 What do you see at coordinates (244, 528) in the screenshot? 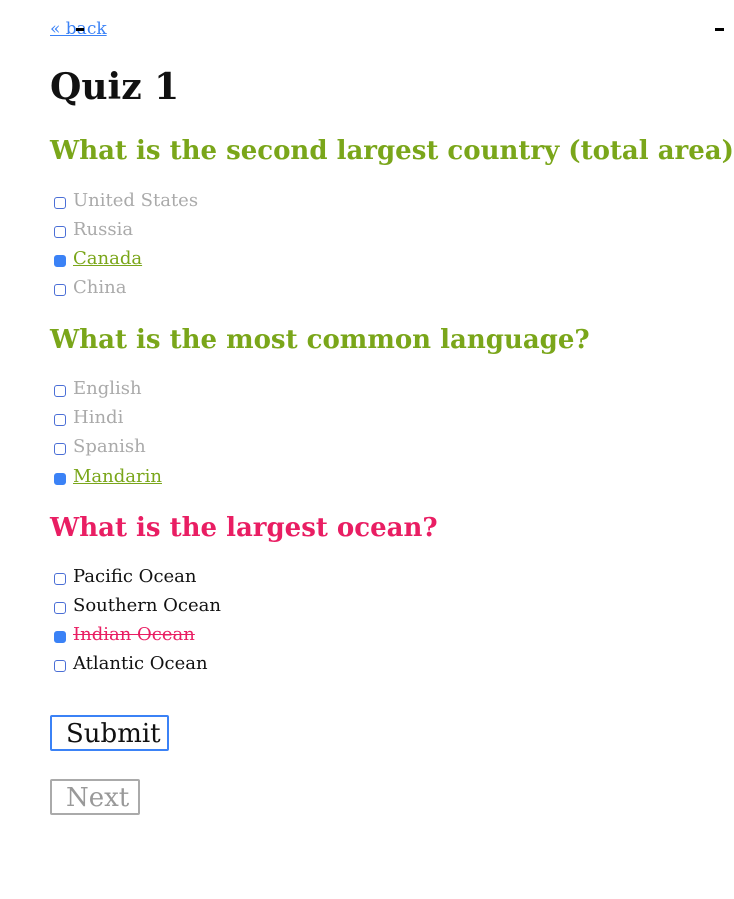
I see `question-3-heading: What is the largest ocean?` at bounding box center [244, 528].